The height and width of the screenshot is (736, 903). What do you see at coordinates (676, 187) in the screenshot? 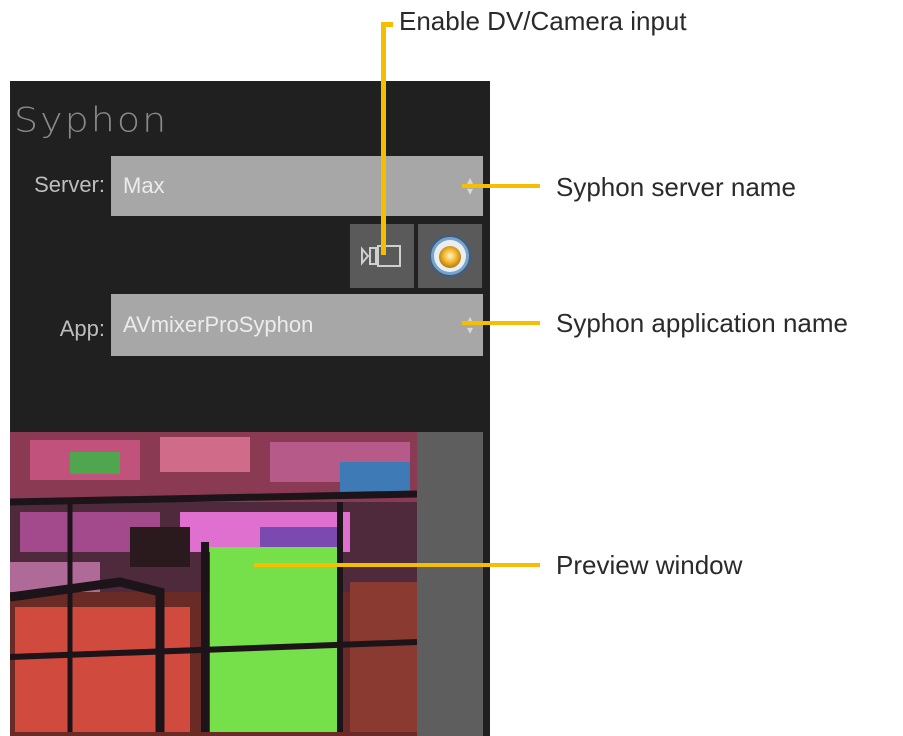
I see `callout-server-name: Syphon server name` at bounding box center [676, 187].